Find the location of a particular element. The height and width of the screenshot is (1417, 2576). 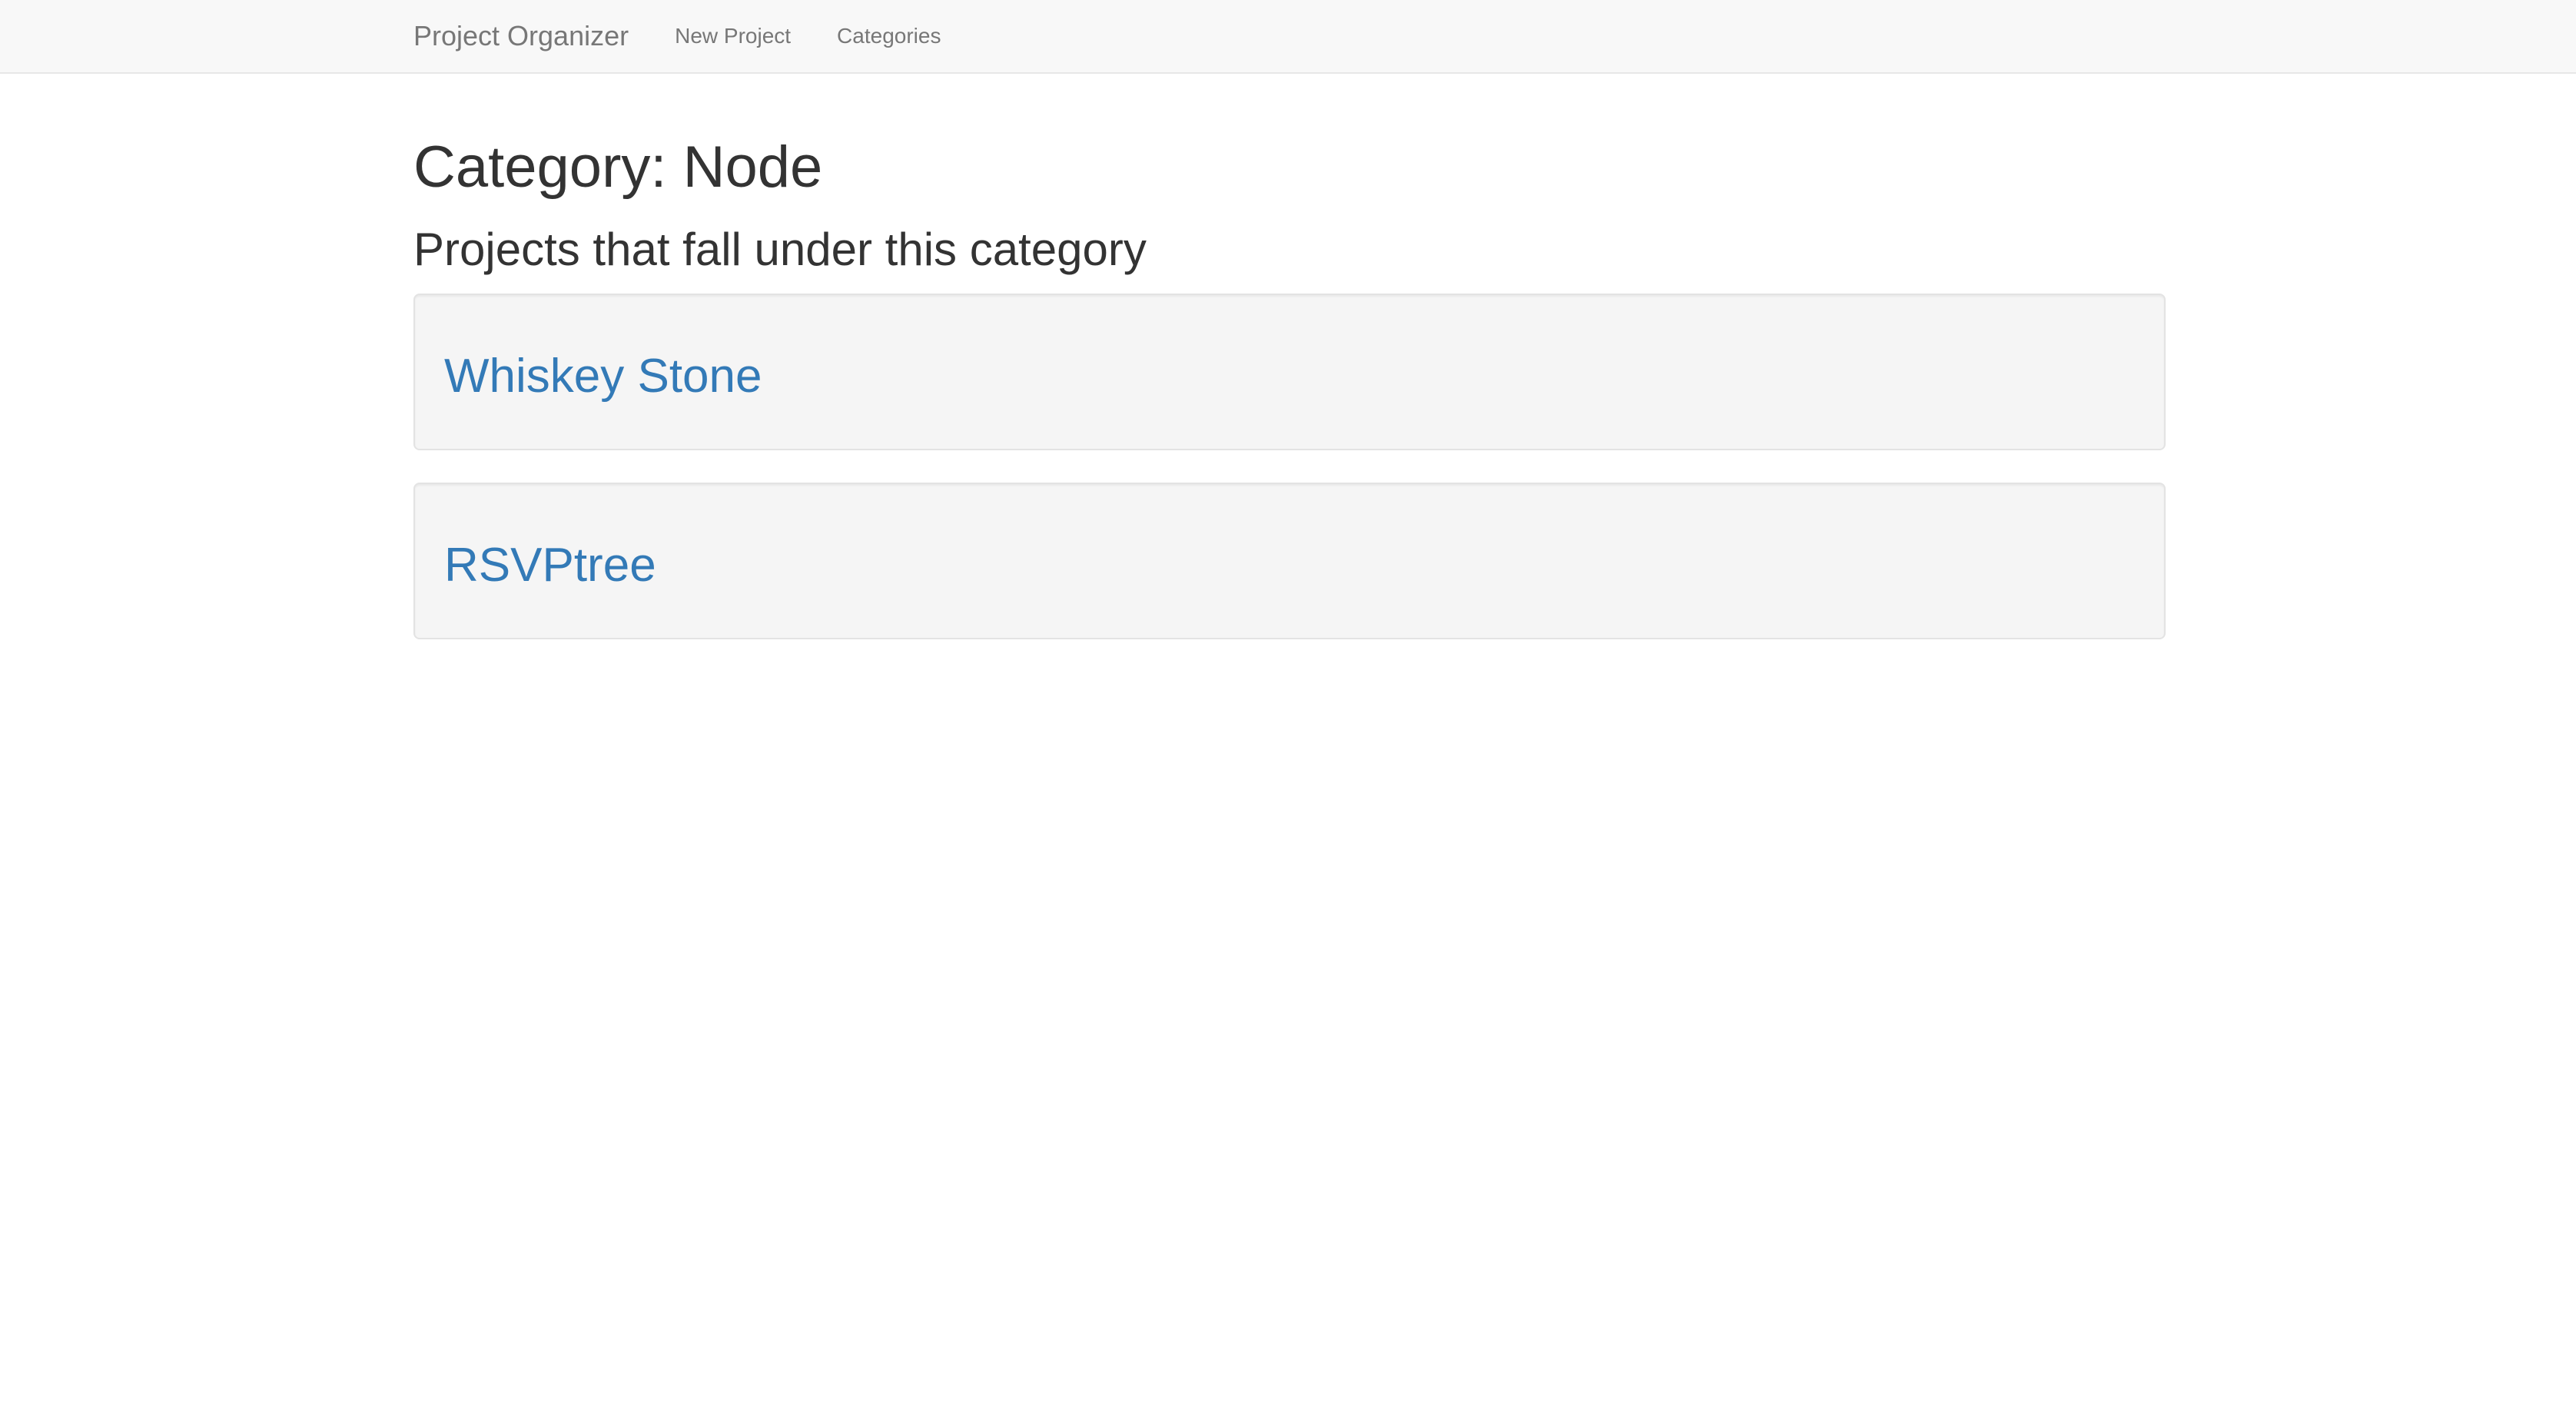

navbar-container: Project Organizer New Project Categories is located at coordinates (700, 36).